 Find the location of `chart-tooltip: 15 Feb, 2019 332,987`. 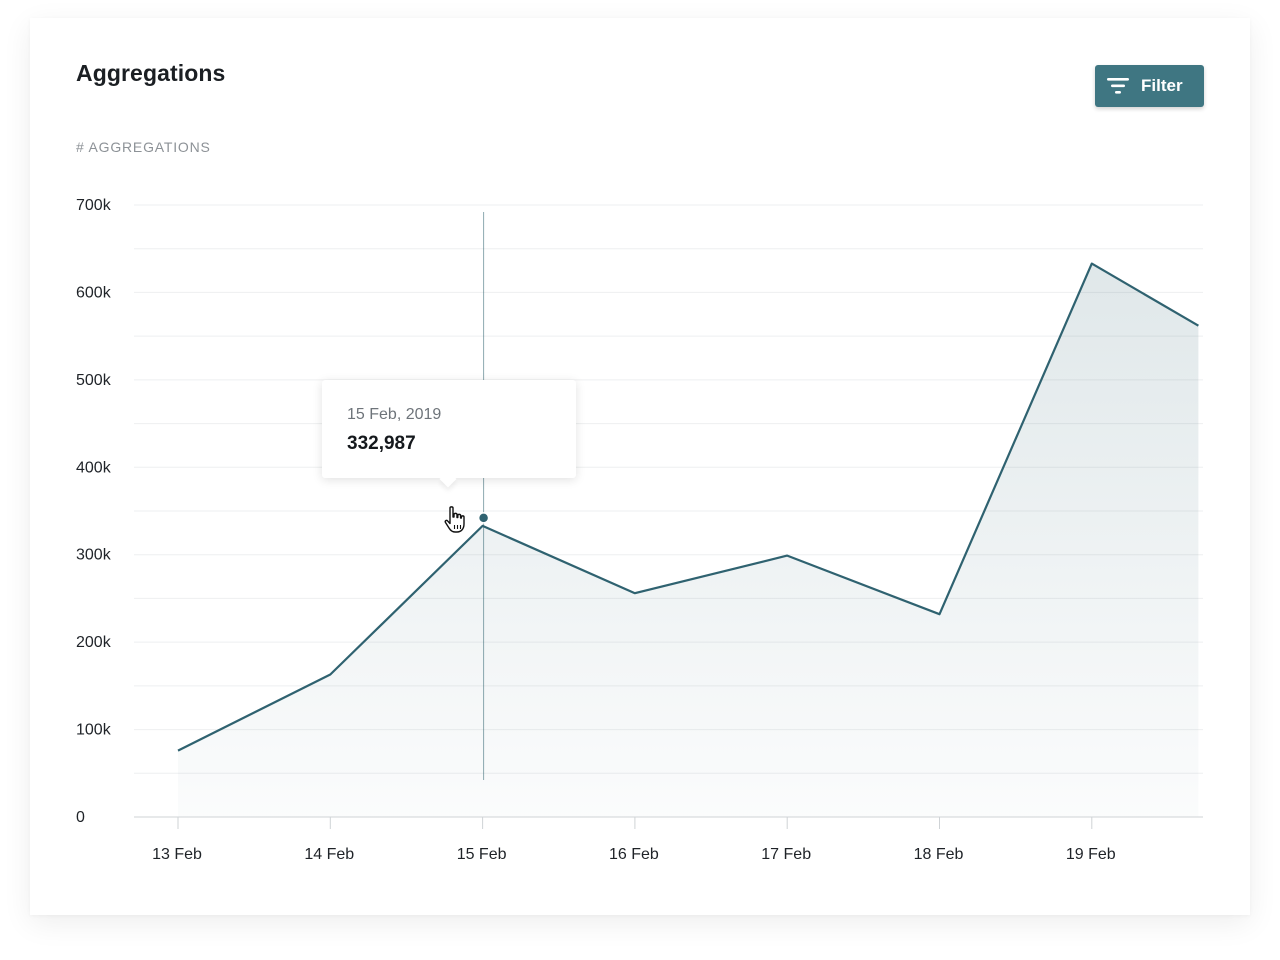

chart-tooltip: 15 Feb, 2019 332,987 is located at coordinates (449, 429).